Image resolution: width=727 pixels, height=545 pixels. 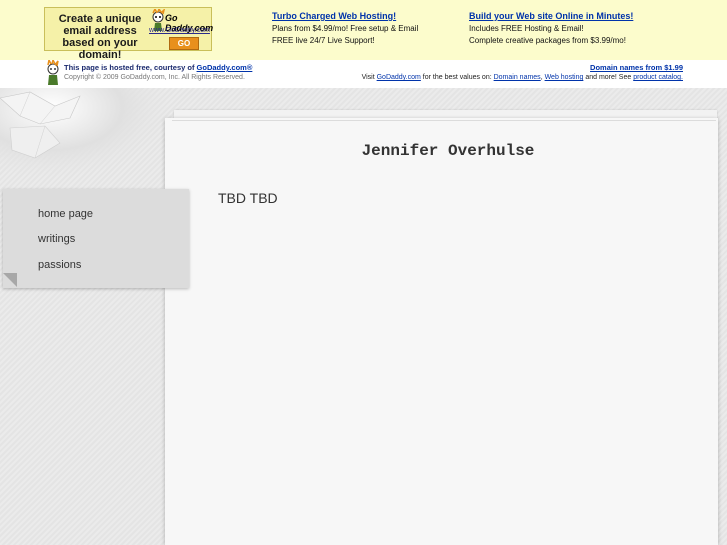 What do you see at coordinates (85, 138) in the screenshot?
I see `crumpled-paper-decoration` at bounding box center [85, 138].